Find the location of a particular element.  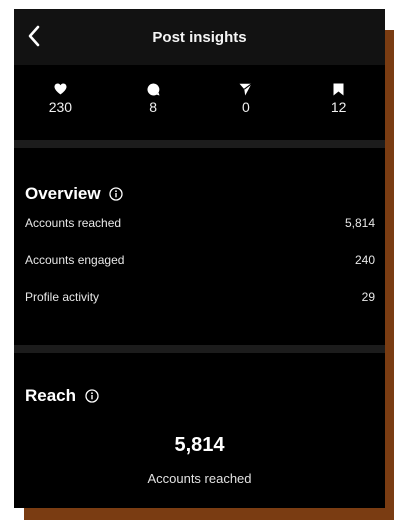

stat-comments: 8 is located at coordinates (153, 111).